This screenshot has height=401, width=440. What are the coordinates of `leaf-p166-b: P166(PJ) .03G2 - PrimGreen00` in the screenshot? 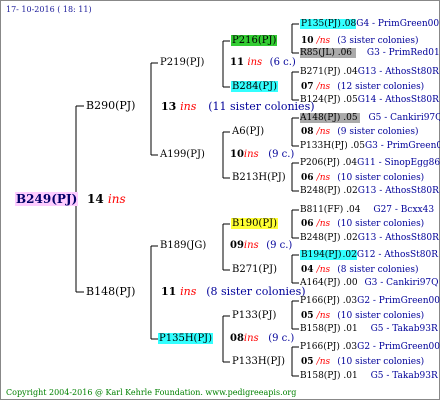 It's located at (370, 347).